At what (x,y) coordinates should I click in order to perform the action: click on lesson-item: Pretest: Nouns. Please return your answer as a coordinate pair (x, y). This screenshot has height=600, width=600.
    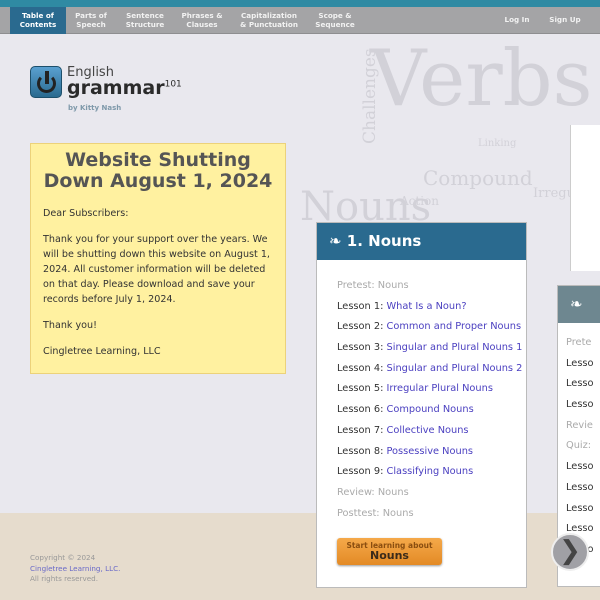
    Looking at the image, I should click on (421, 286).